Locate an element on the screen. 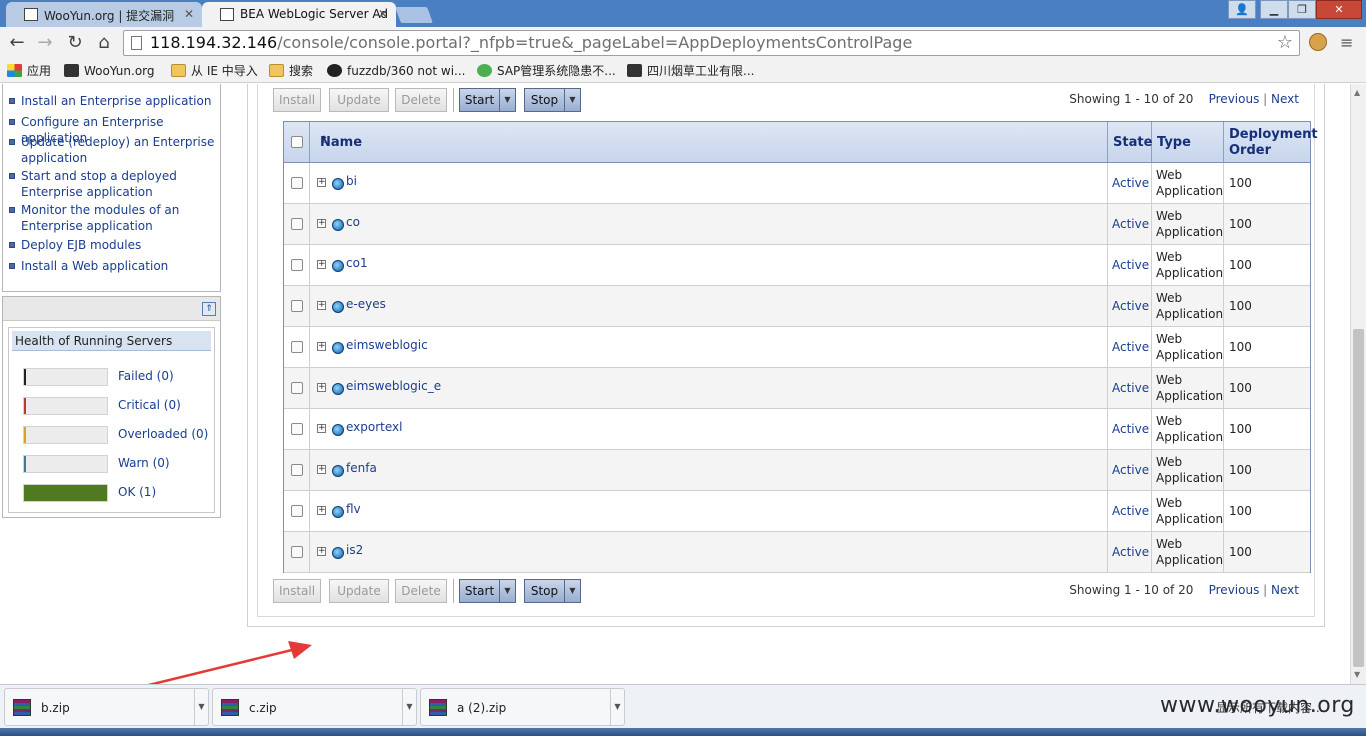 The width and height of the screenshot is (1366, 736). header-name: Name ⇑ is located at coordinates (709, 142).